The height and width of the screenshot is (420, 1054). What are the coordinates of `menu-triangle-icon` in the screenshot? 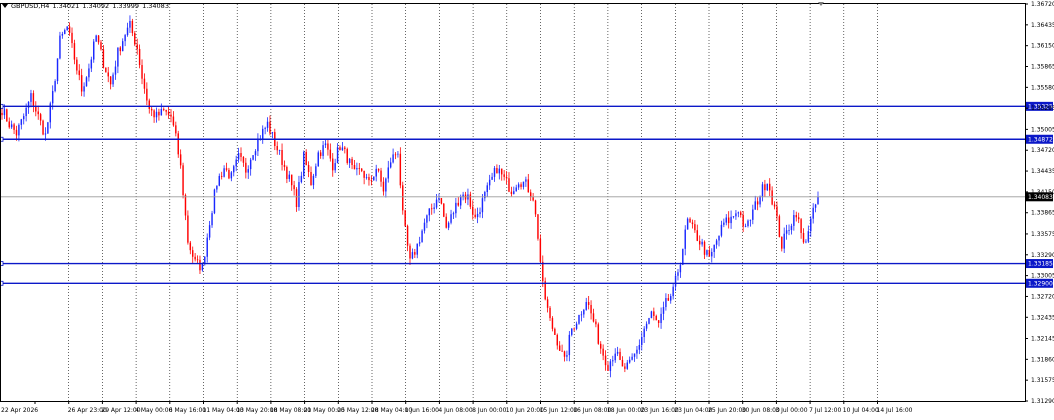 It's located at (5, 6).